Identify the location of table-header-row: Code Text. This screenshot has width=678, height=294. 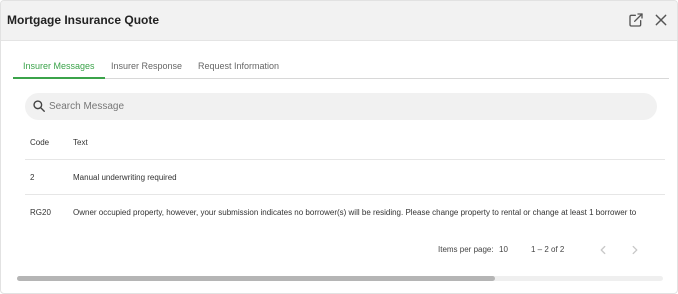
(345, 142).